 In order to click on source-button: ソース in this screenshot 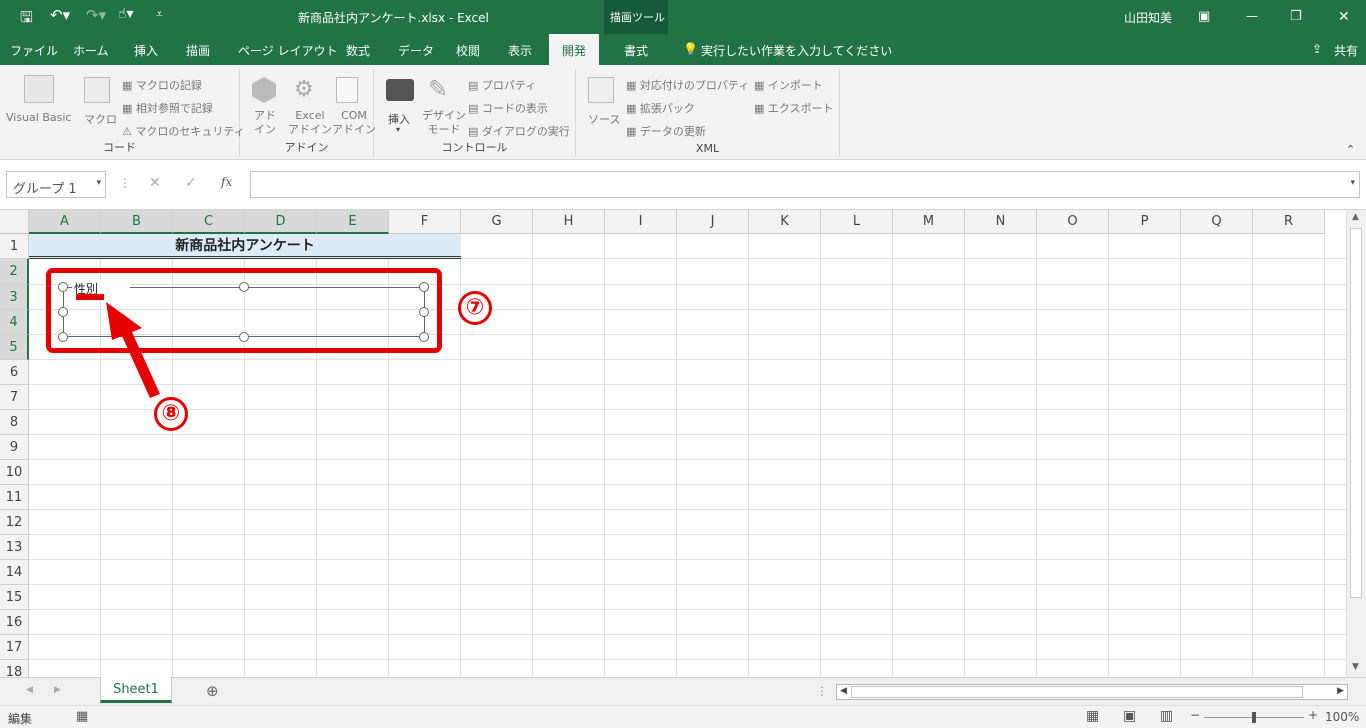, I will do `click(604, 119)`.